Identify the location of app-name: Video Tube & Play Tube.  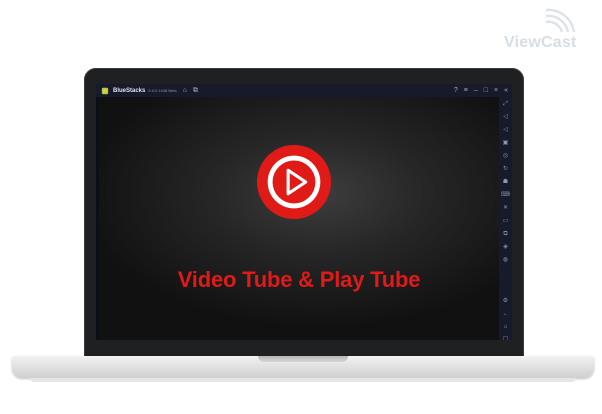
(299, 279).